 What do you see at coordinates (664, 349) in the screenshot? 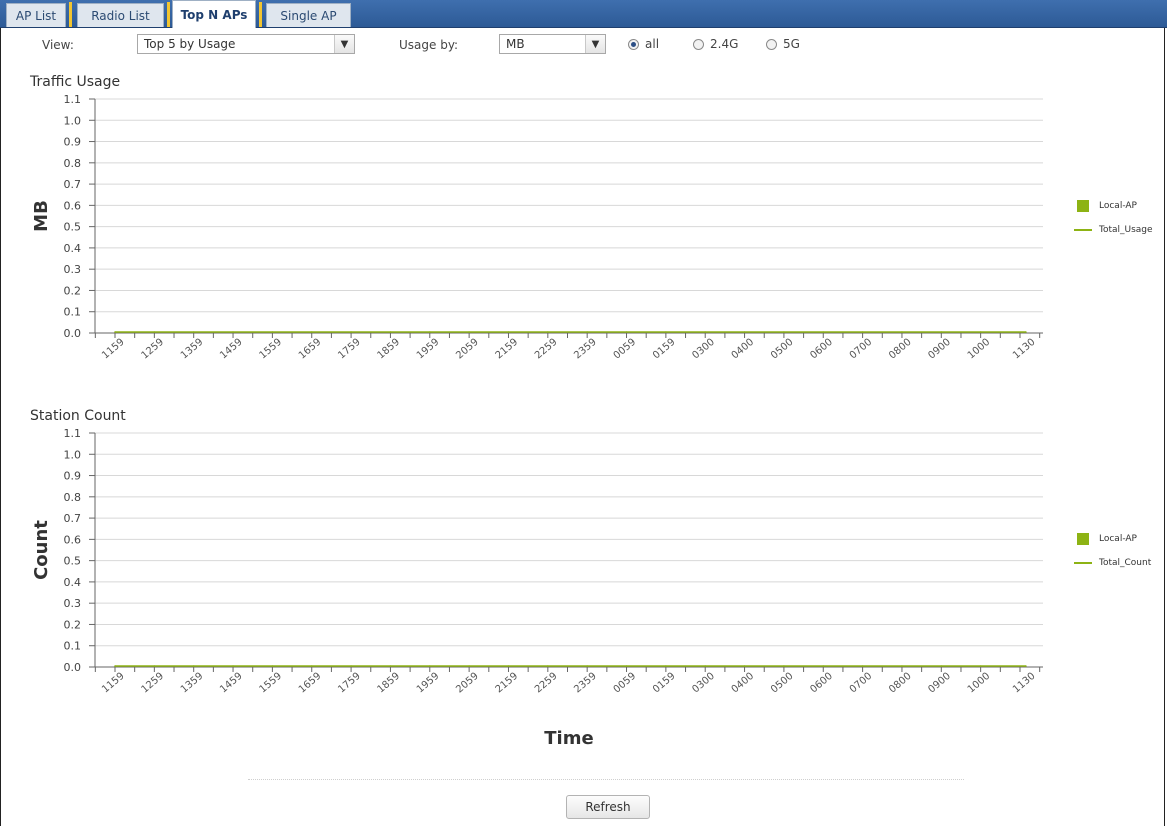
I see `x-tick-label: 0159` at bounding box center [664, 349].